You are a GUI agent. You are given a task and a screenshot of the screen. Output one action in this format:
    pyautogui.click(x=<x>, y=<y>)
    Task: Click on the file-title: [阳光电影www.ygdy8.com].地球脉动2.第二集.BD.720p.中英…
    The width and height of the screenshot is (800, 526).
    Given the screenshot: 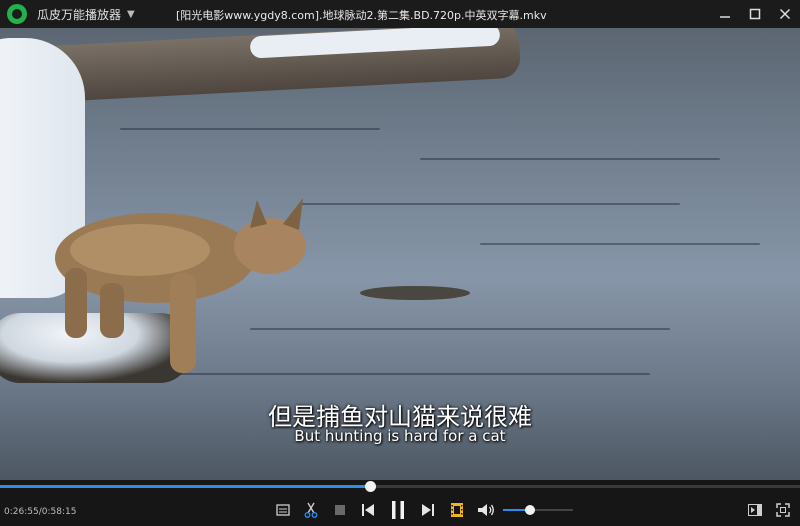 What is the action you would take?
    pyautogui.click(x=361, y=15)
    